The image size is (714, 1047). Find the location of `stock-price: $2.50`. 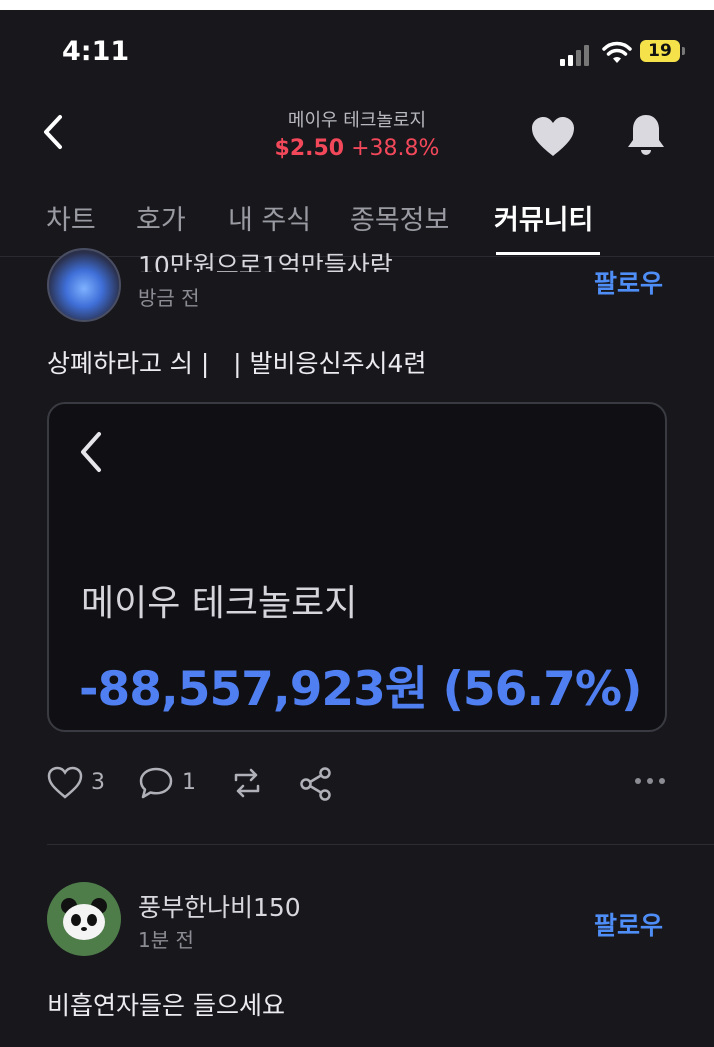

stock-price: $2.50 is located at coordinates (309, 148).